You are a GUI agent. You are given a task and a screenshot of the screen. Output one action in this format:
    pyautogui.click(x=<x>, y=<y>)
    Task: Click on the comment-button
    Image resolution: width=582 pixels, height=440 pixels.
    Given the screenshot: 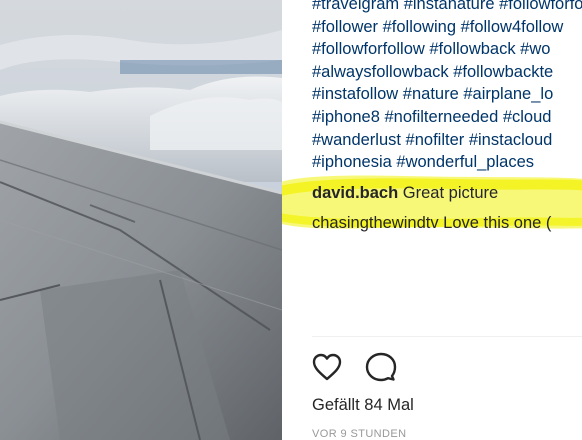 What is the action you would take?
    pyautogui.click(x=381, y=367)
    